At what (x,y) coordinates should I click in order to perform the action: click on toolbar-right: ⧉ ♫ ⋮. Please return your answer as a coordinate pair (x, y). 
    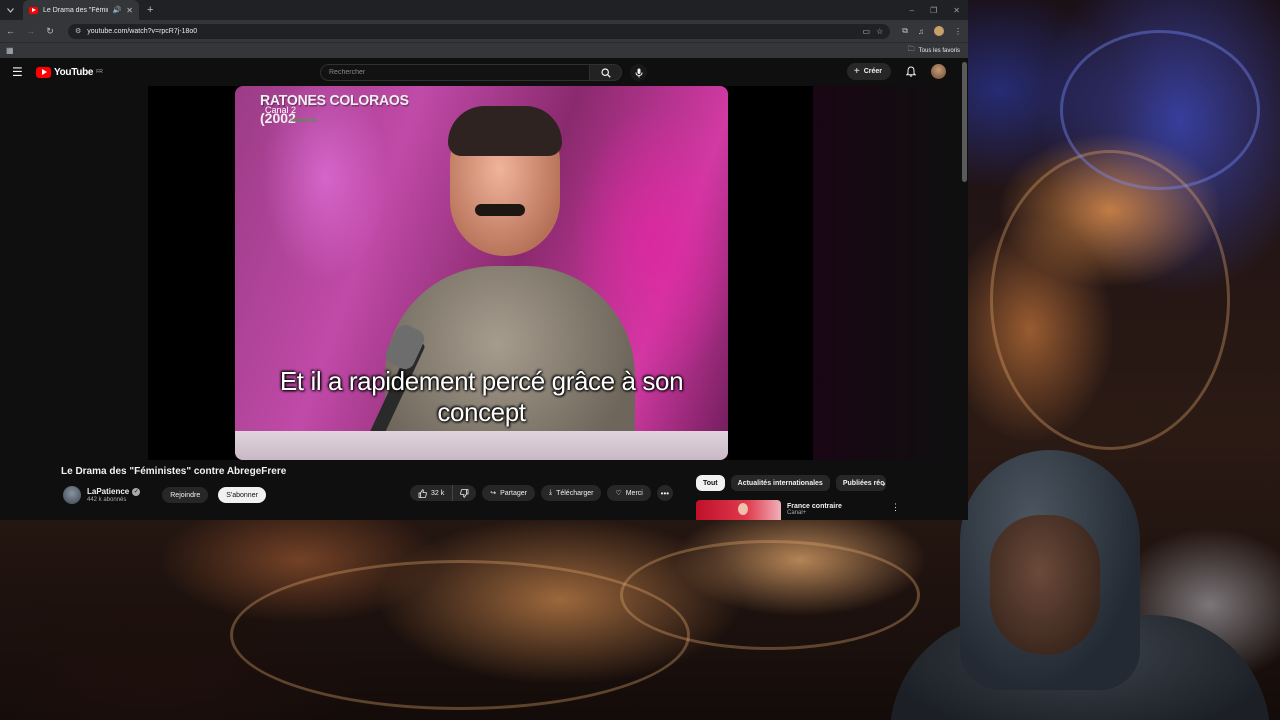
    Looking at the image, I should click on (932, 31).